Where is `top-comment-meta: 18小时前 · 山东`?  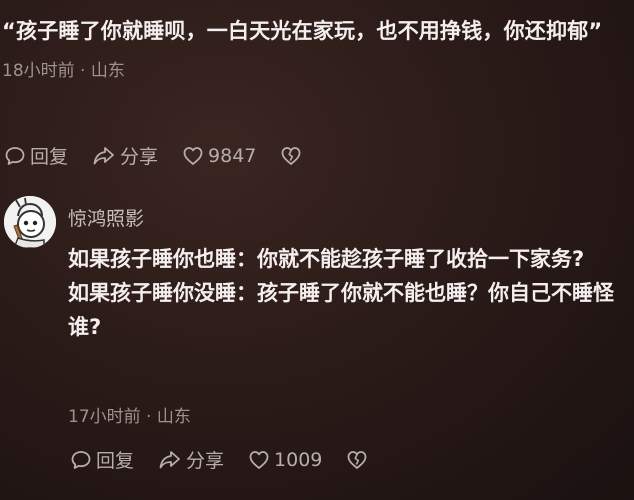 top-comment-meta: 18小时前 · 山东 is located at coordinates (63, 71).